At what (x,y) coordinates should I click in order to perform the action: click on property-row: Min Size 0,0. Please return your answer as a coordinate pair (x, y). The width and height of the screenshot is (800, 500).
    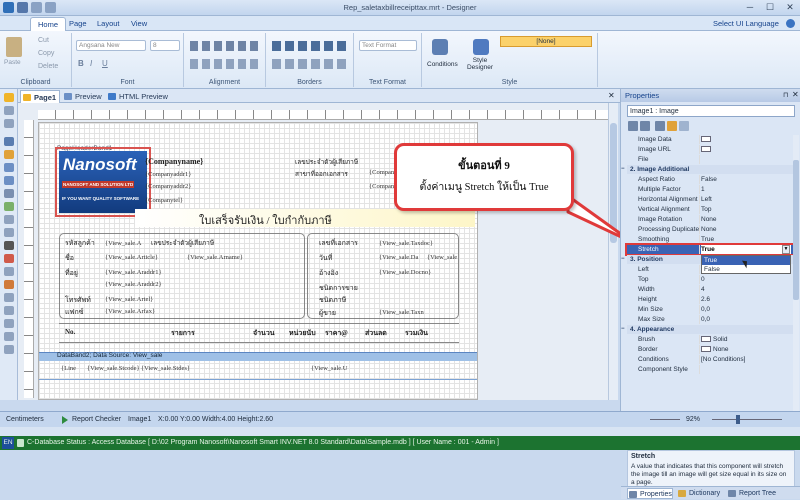
    Looking at the image, I should click on (710, 309).